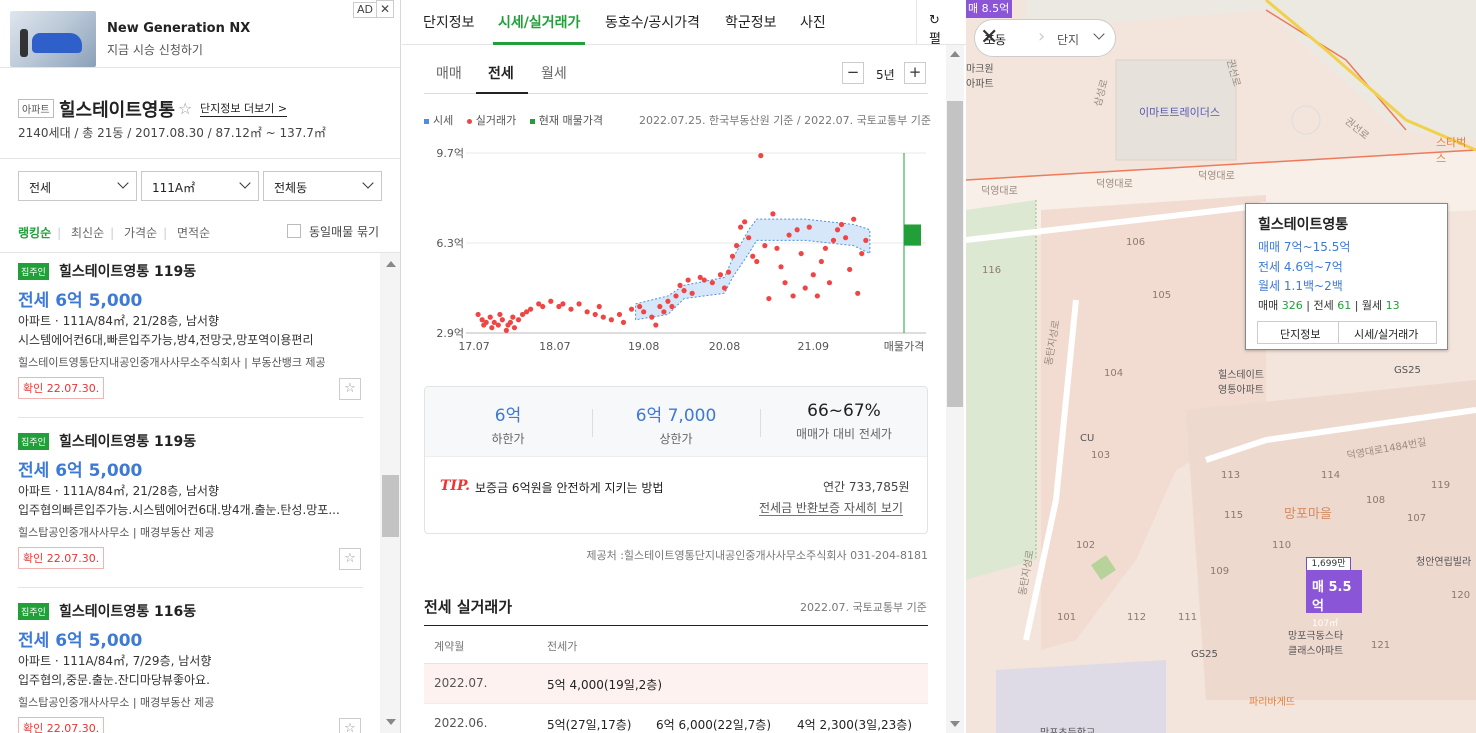 This screenshot has width=1476, height=733. Describe the element at coordinates (539, 22) in the screenshot. I see `tab-price: 시세/실거래가` at that location.